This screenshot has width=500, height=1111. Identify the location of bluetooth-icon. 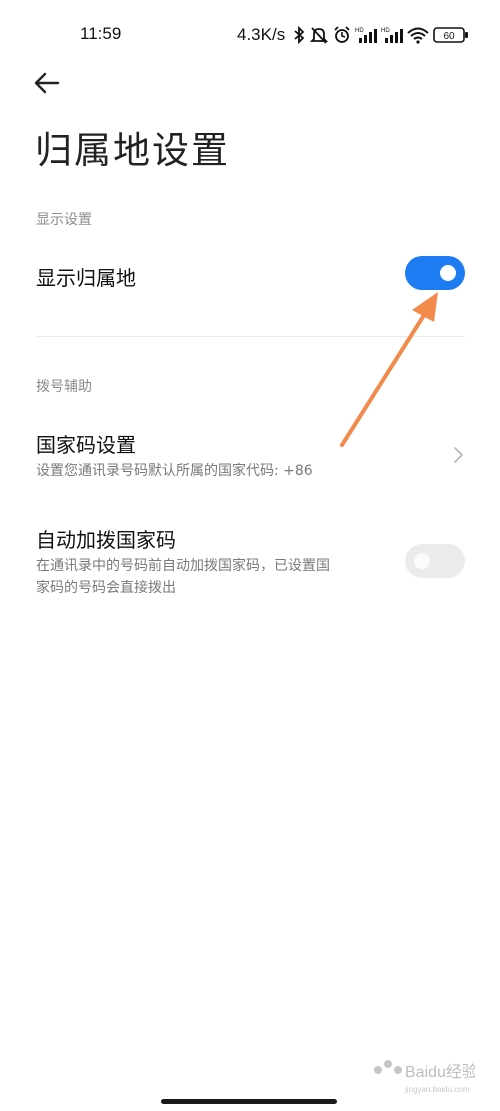
(299, 35).